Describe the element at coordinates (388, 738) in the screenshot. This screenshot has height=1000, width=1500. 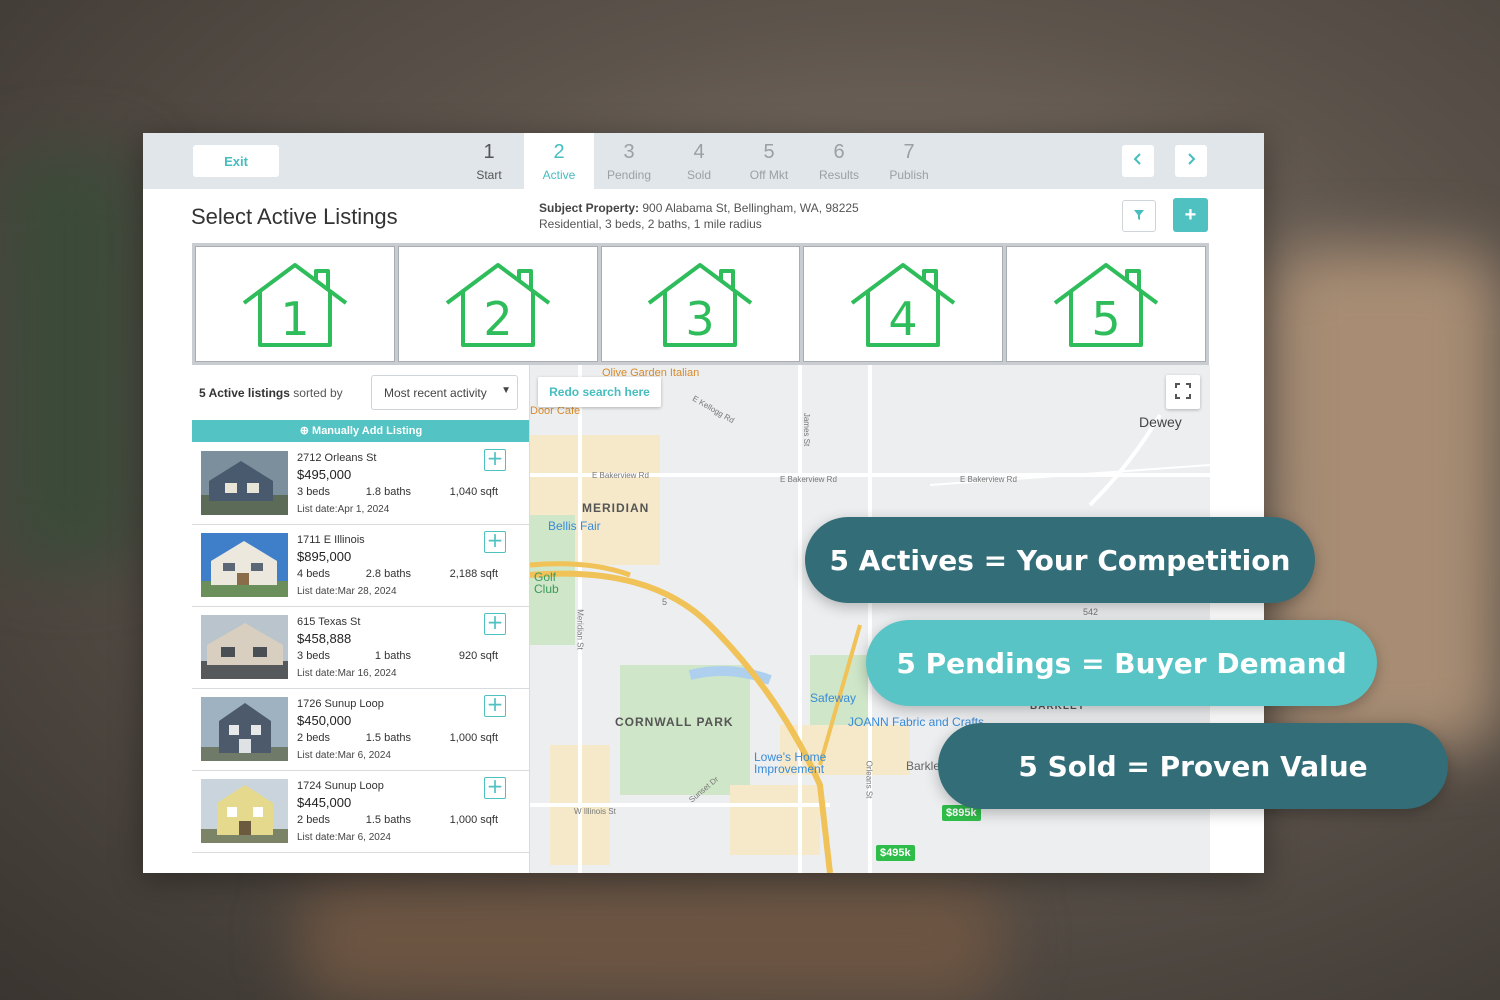
I see `listing-baths: 1.5 baths` at that location.